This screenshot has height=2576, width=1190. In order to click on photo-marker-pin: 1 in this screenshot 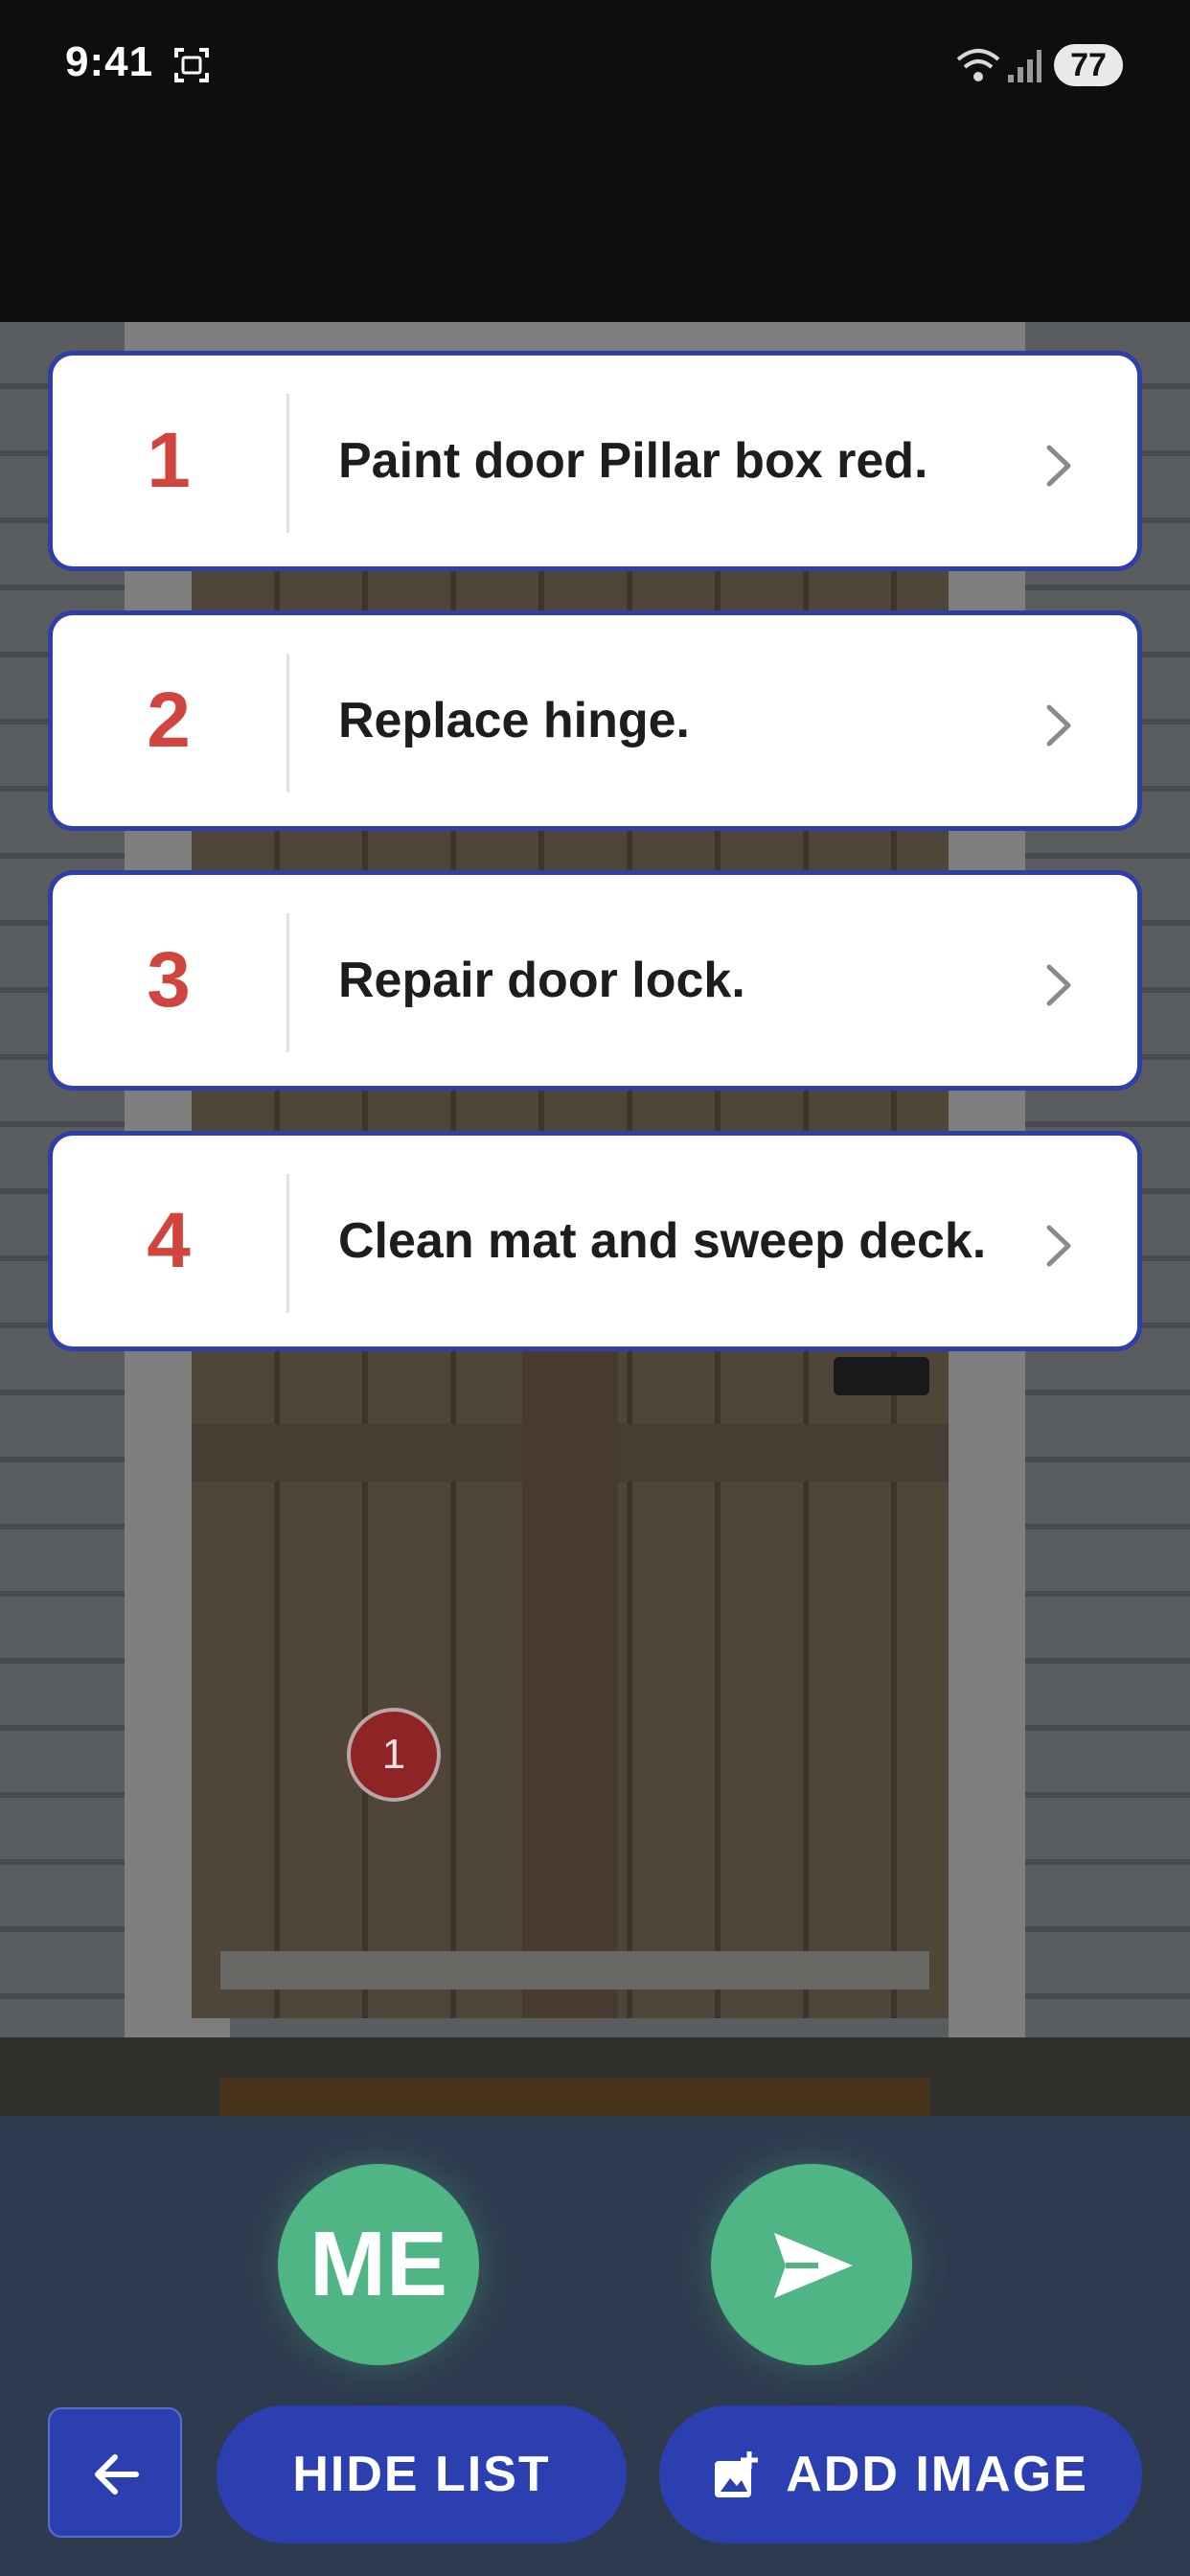, I will do `click(394, 1755)`.